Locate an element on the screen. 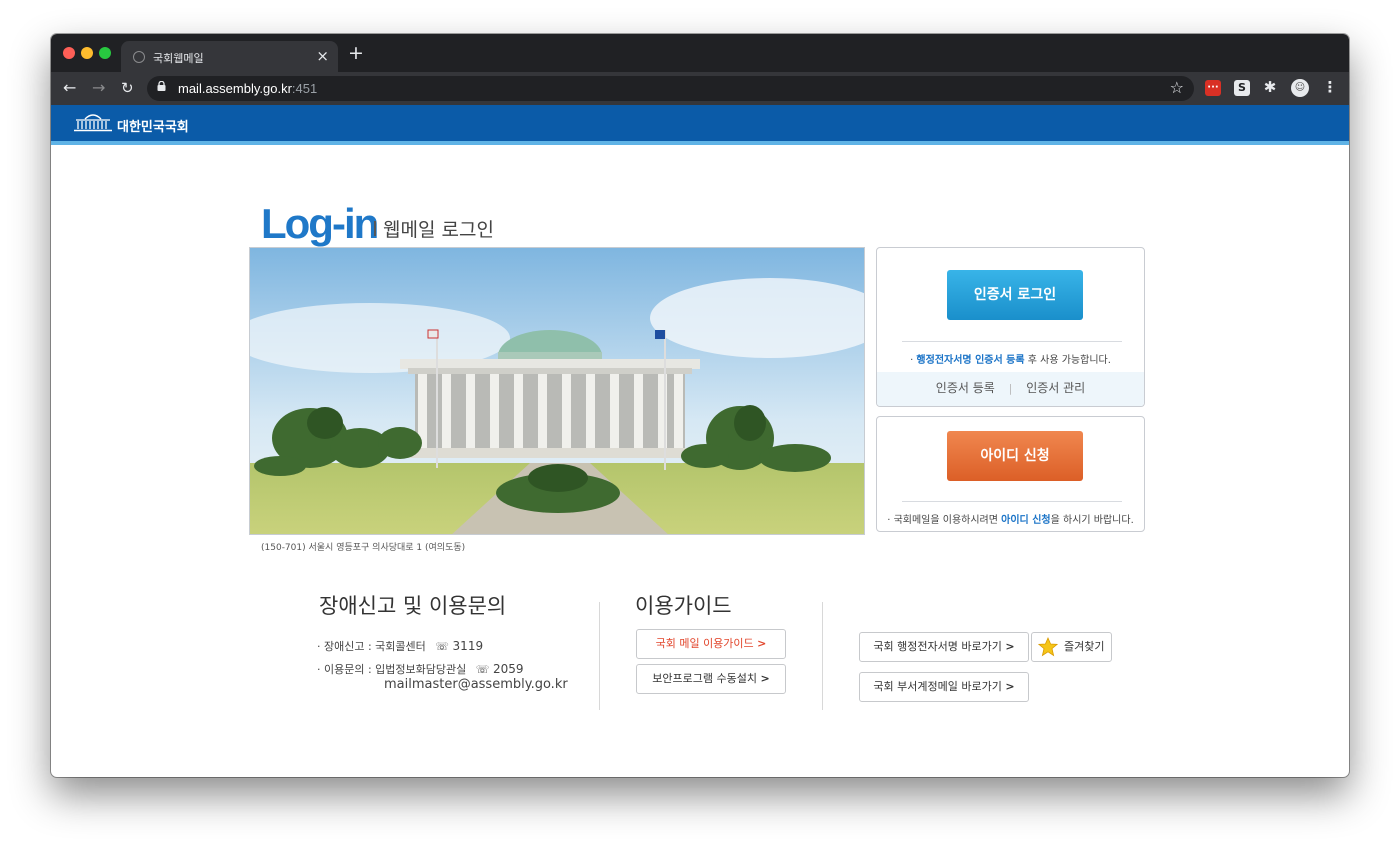 This screenshot has height=844, width=1400. esign-shortcut-button: 국회 행정전자서명 바로가기 > is located at coordinates (944, 647).